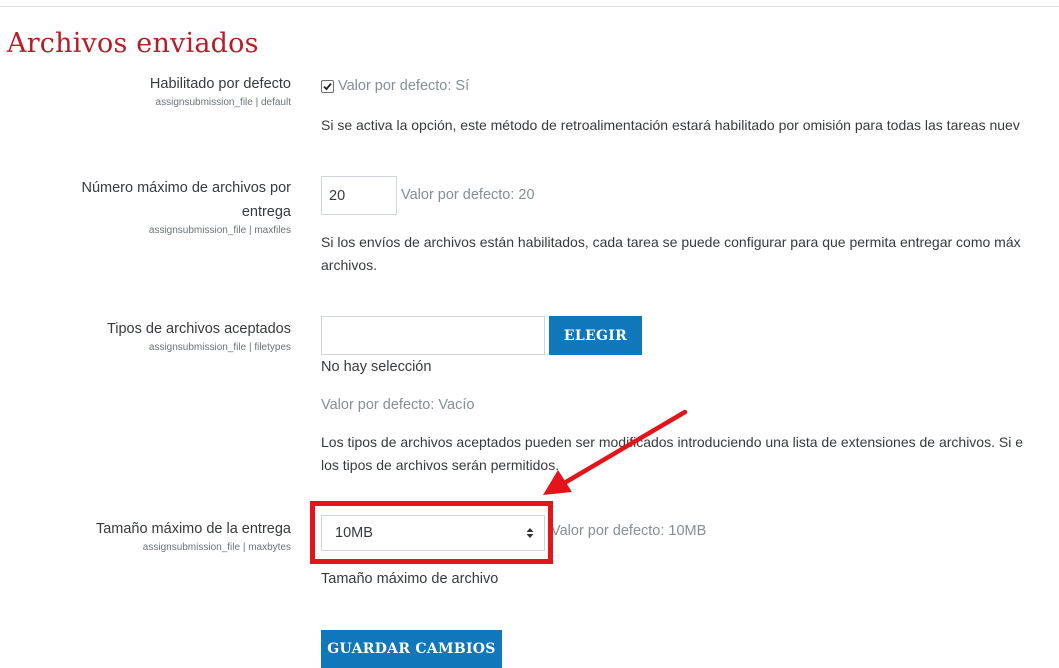 The width and height of the screenshot is (1059, 668). I want to click on setting-label-maxfiles: Número máximo de archivos por, so click(186, 188).